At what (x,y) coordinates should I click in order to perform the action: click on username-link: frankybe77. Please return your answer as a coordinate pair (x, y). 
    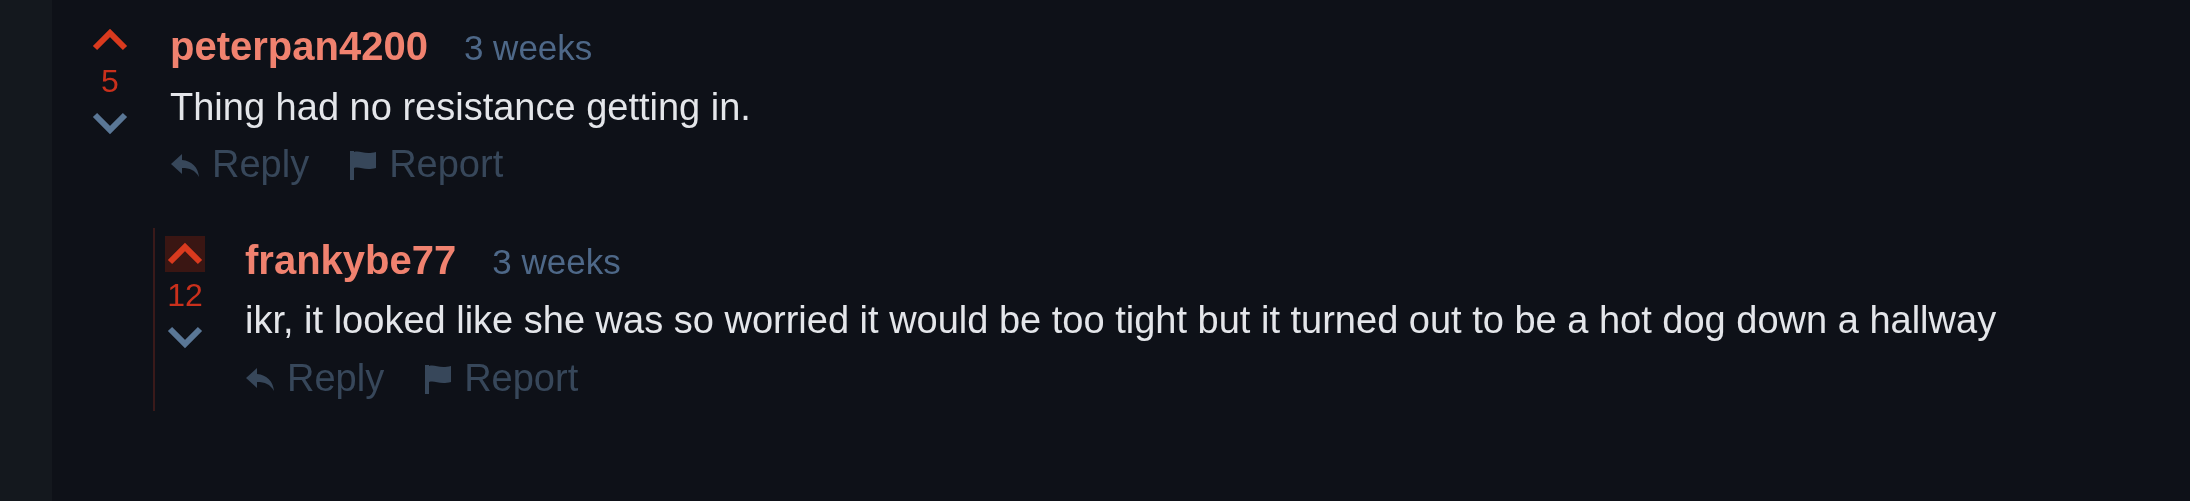
    Looking at the image, I should click on (351, 259).